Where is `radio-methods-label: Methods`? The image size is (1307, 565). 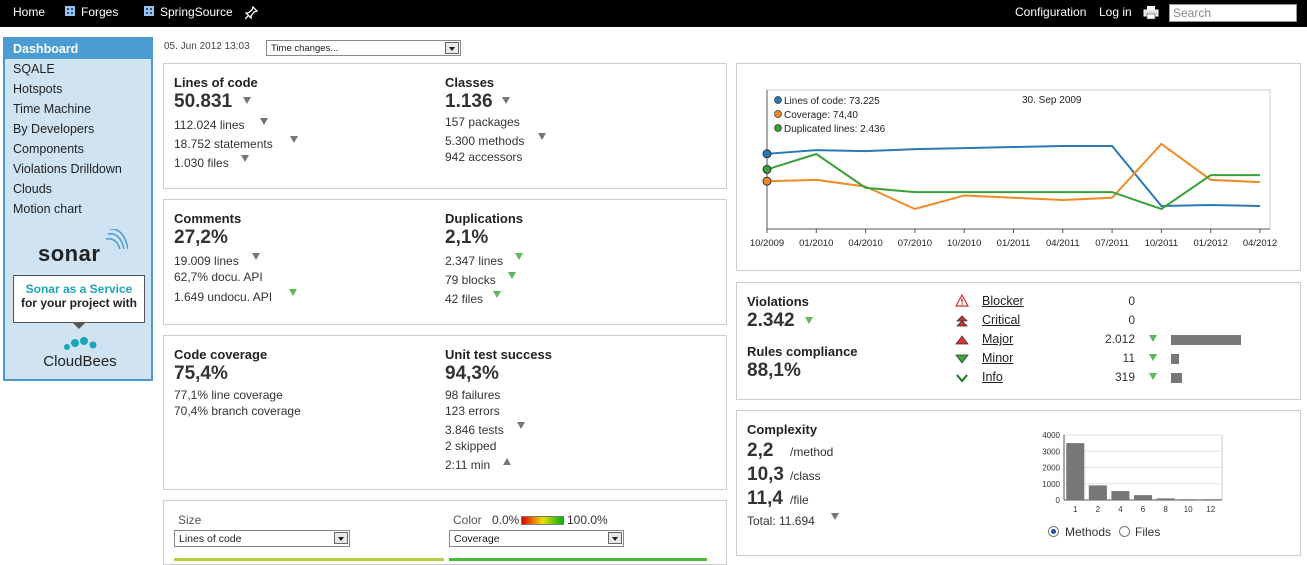
radio-methods-label: Methods is located at coordinates (1088, 532).